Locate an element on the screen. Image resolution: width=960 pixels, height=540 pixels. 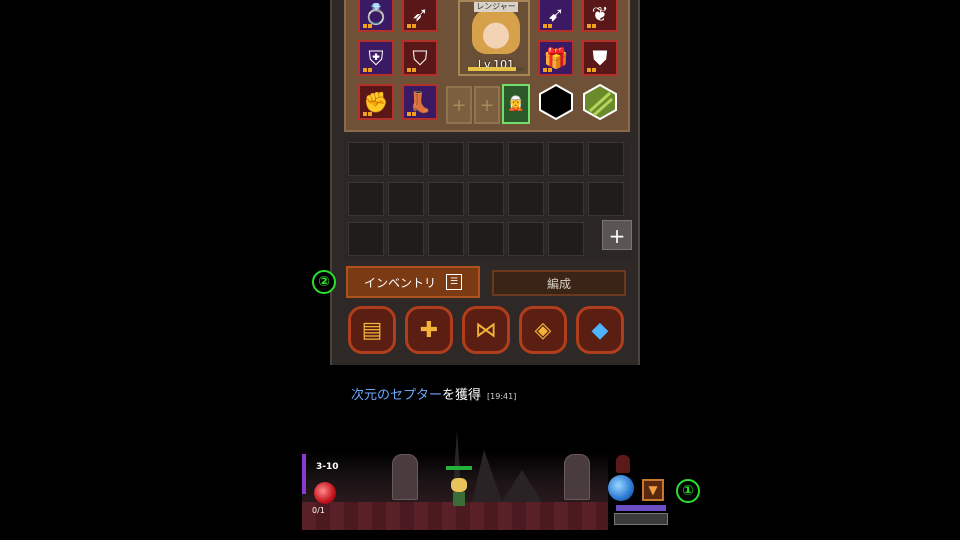
progress-bar is located at coordinates (641, 508).